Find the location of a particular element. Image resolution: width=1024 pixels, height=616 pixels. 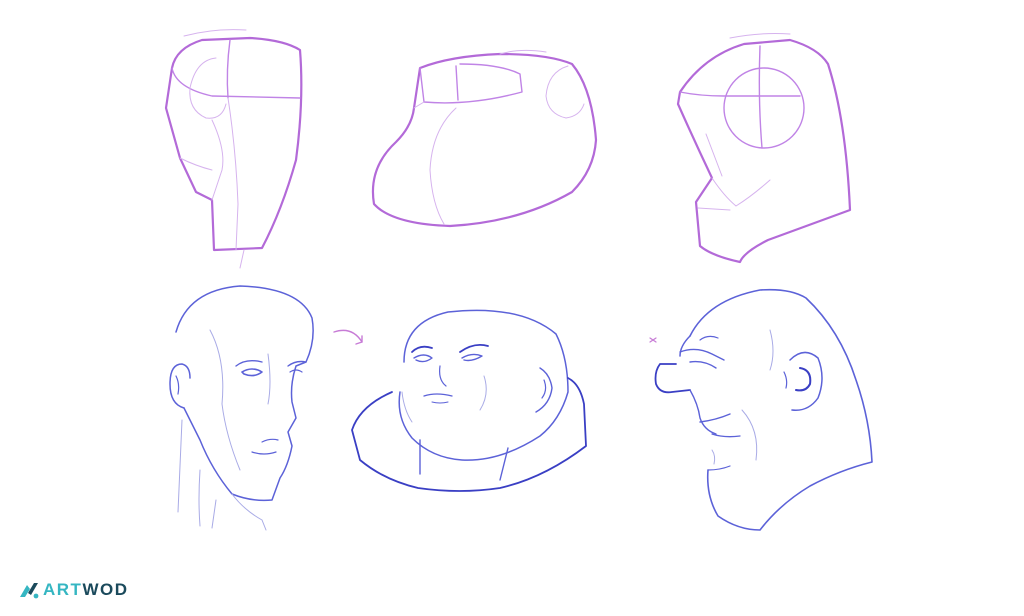

artwod-logo: ART WOD is located at coordinates (73, 590).